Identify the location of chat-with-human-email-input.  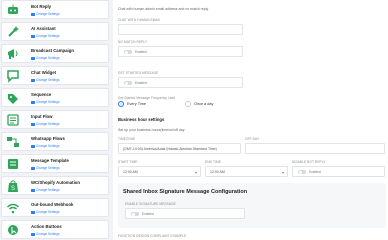
(180, 29).